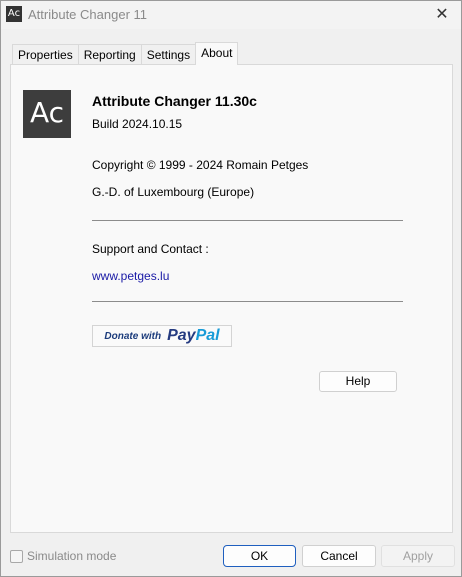  What do you see at coordinates (109, 54) in the screenshot?
I see `tab-reporting: Reporting` at bounding box center [109, 54].